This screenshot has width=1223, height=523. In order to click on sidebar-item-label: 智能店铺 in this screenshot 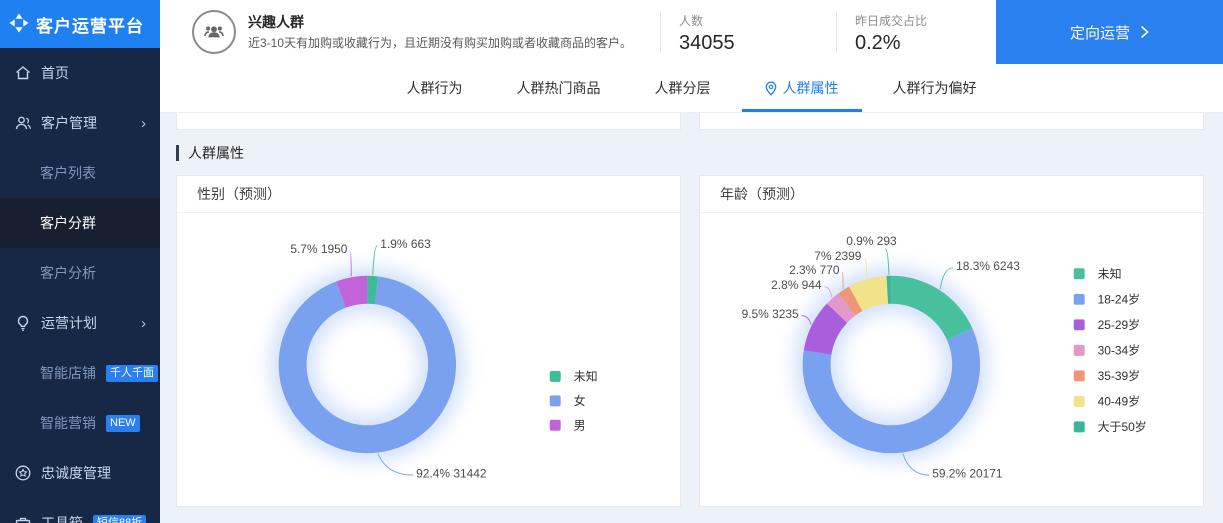, I will do `click(68, 373)`.